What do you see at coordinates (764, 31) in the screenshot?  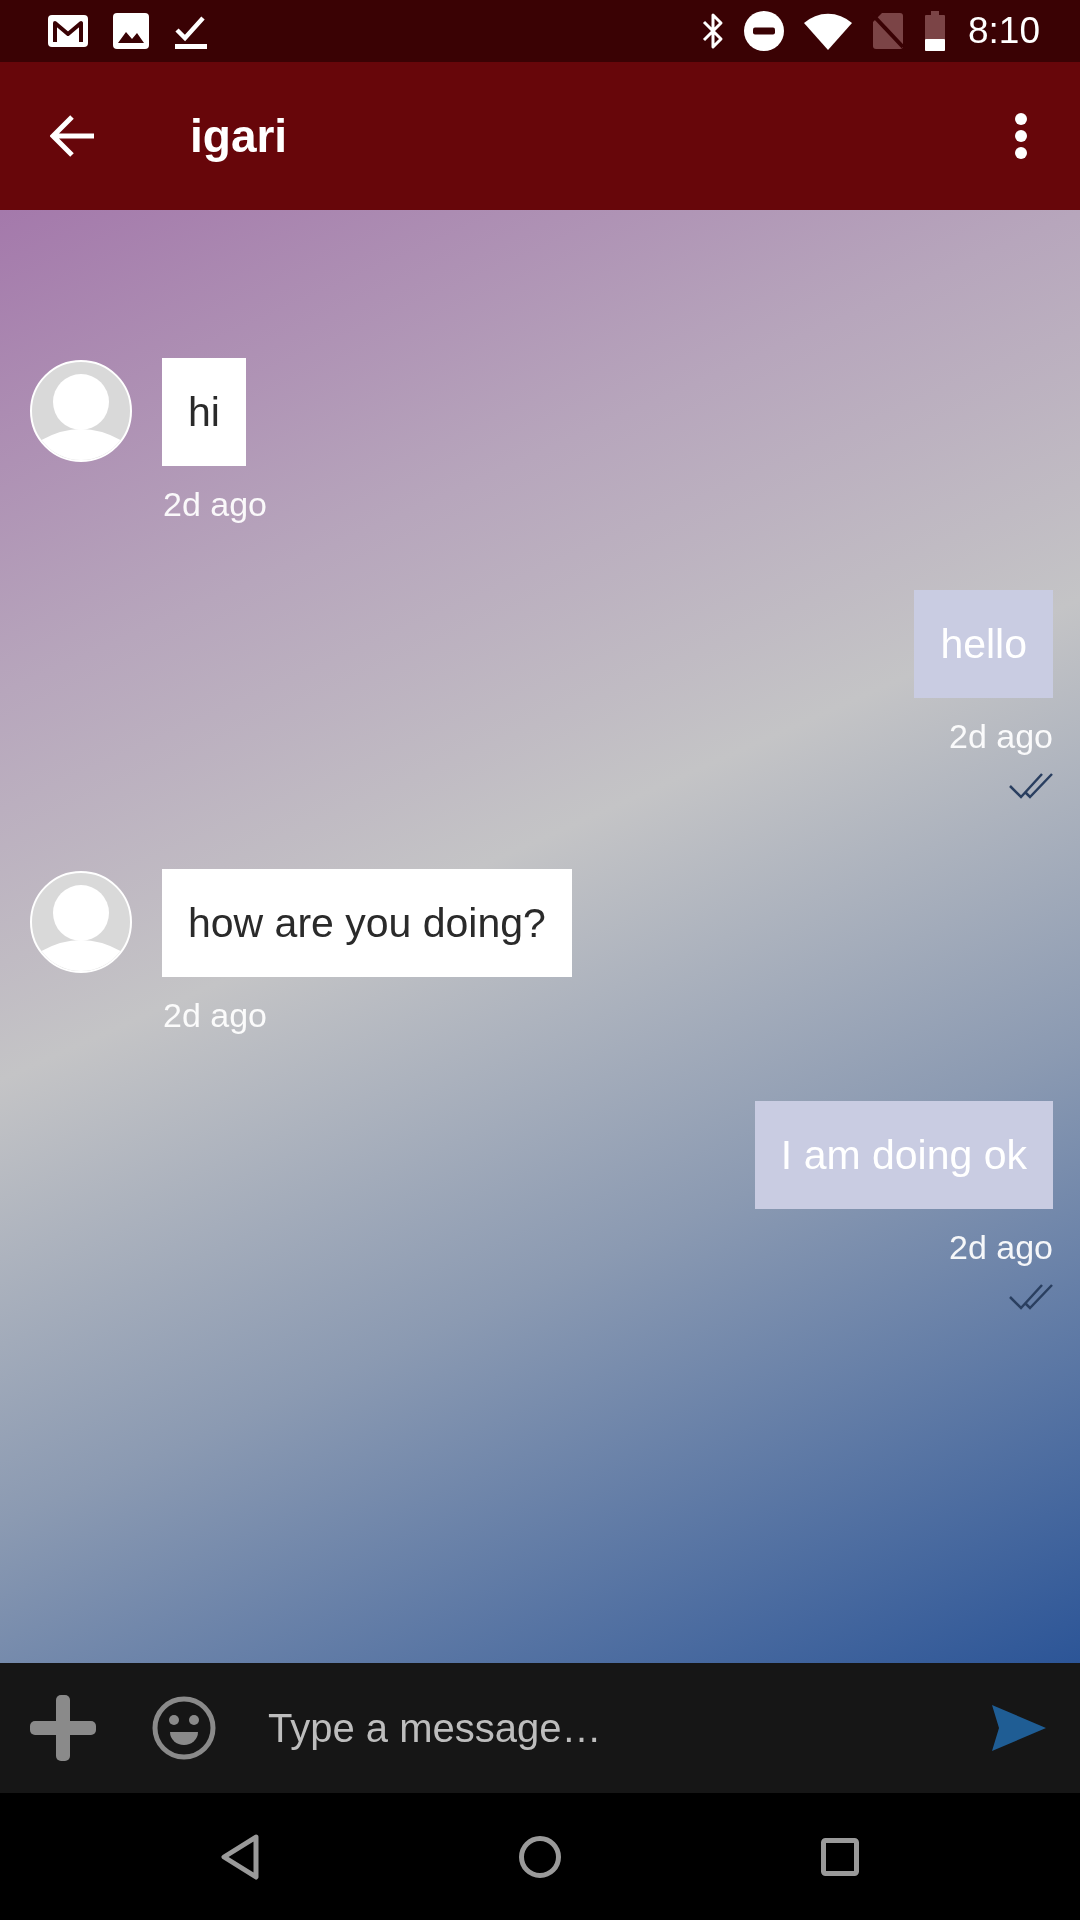 I see `minus-circle-icon` at bounding box center [764, 31].